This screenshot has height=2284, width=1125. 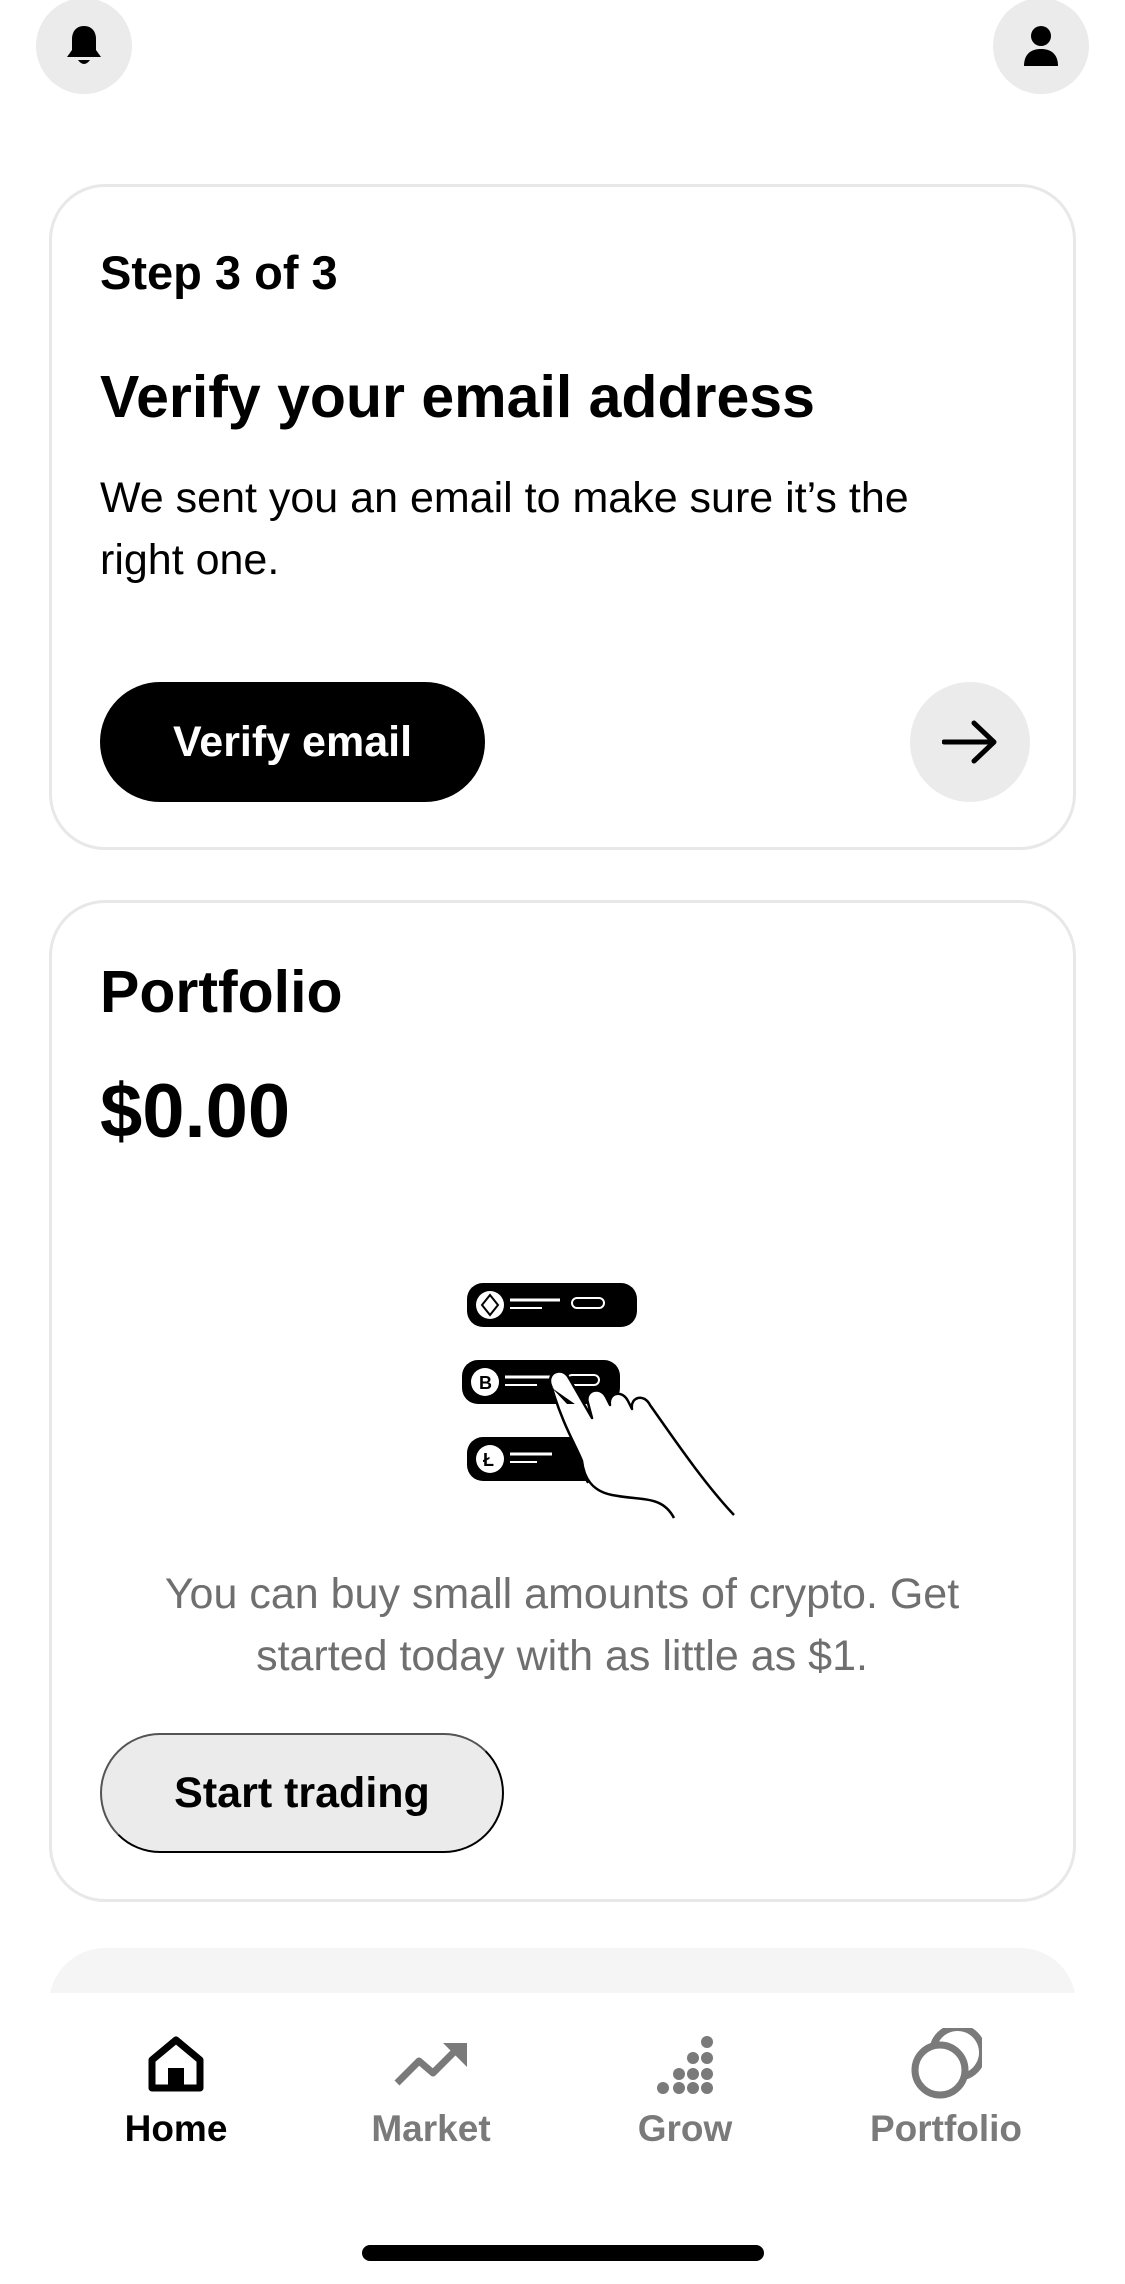 I want to click on next-button, so click(x=970, y=742).